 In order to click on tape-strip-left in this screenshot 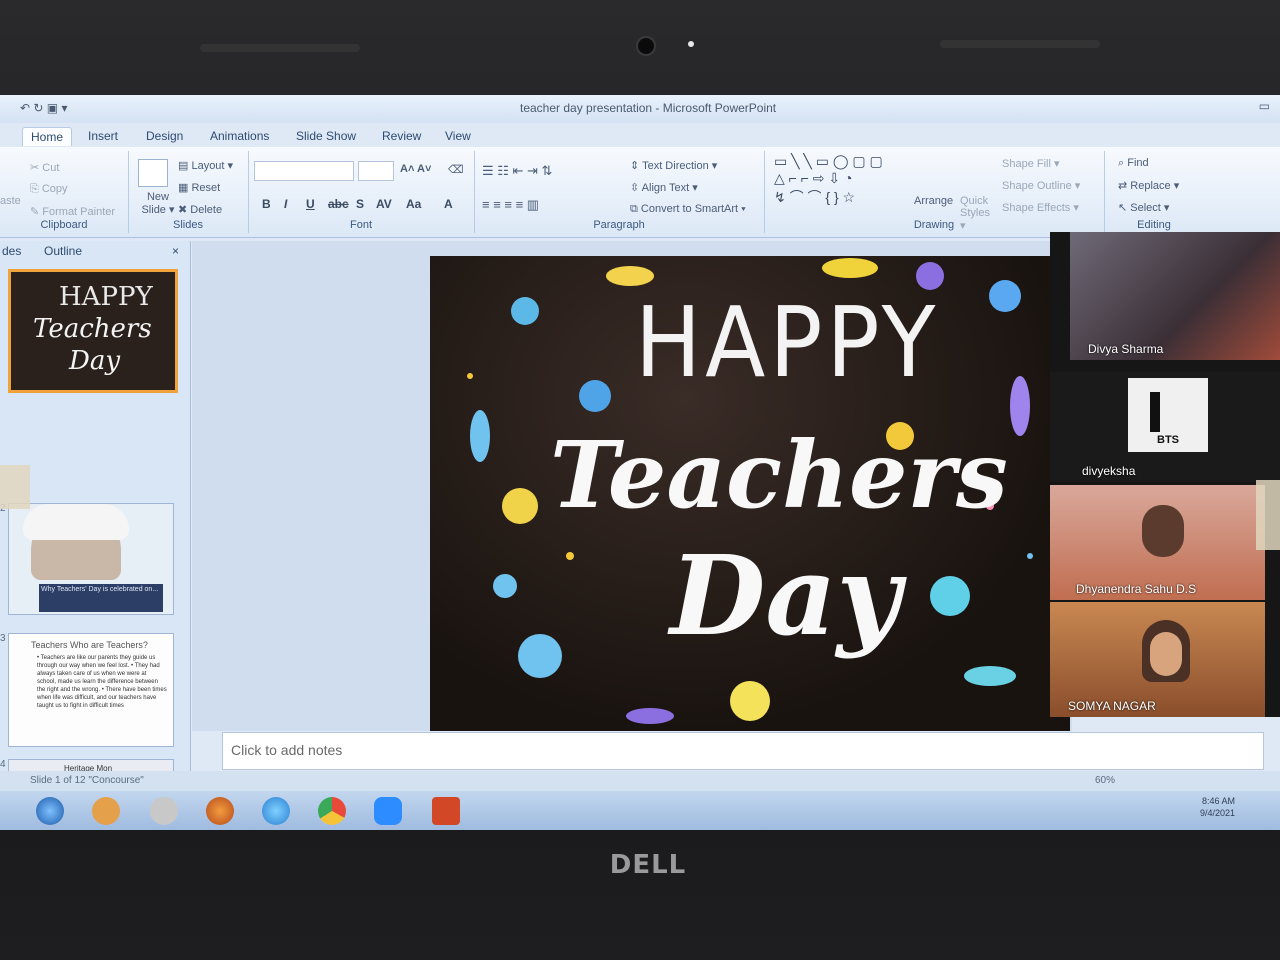, I will do `click(15, 487)`.